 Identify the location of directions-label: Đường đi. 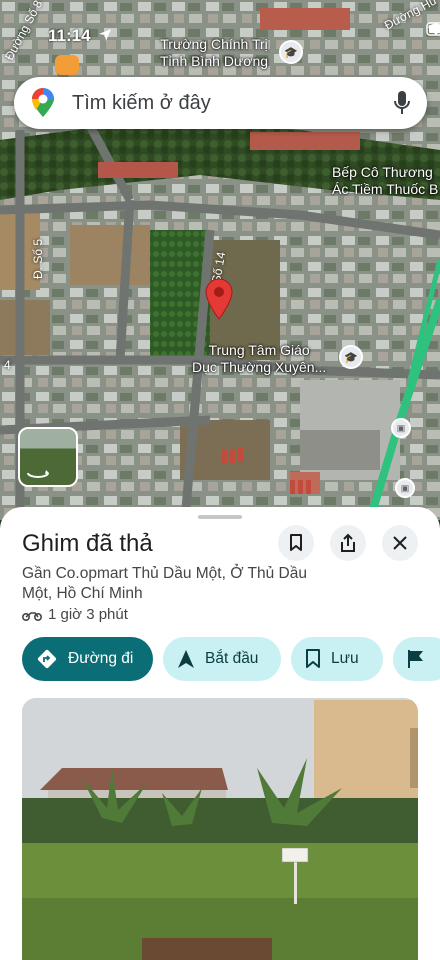
(101, 658).